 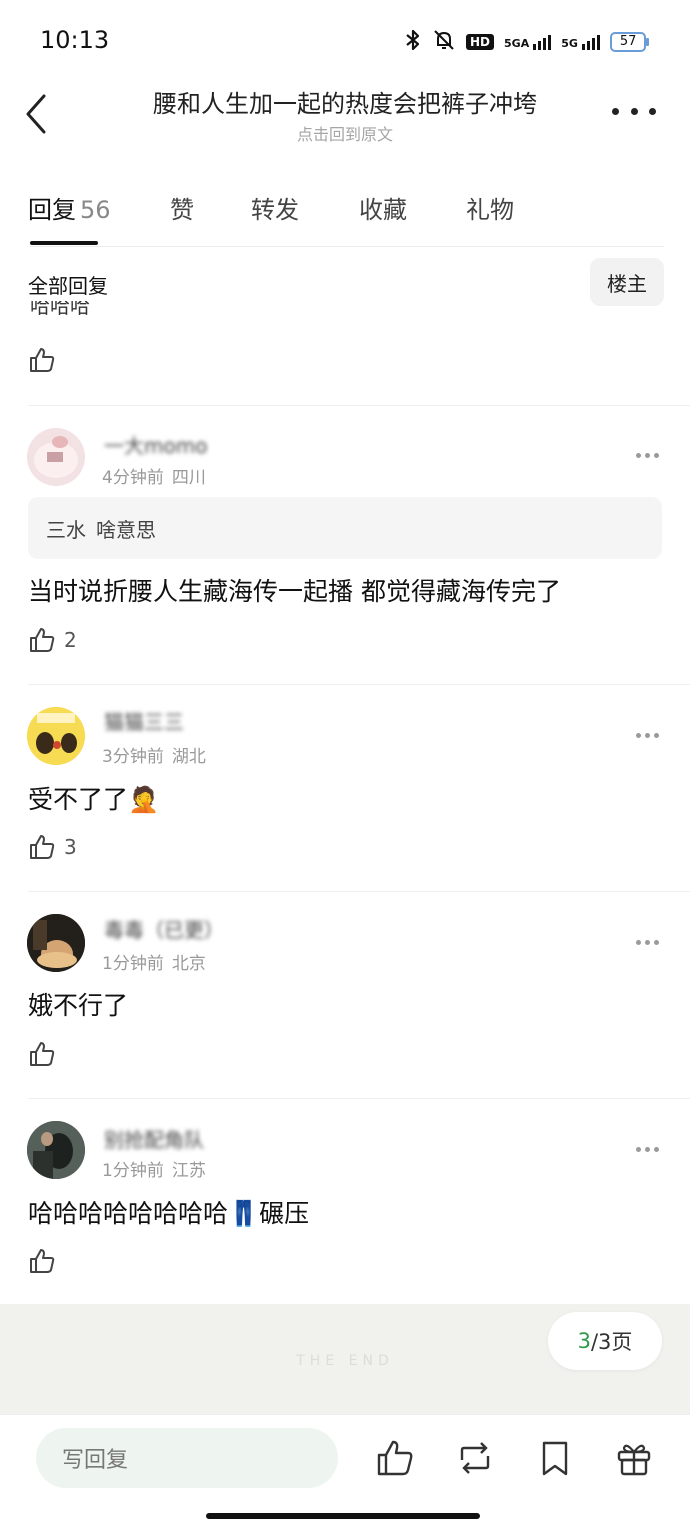 What do you see at coordinates (164, 928) in the screenshot?
I see `username: 毒毒（已更）` at bounding box center [164, 928].